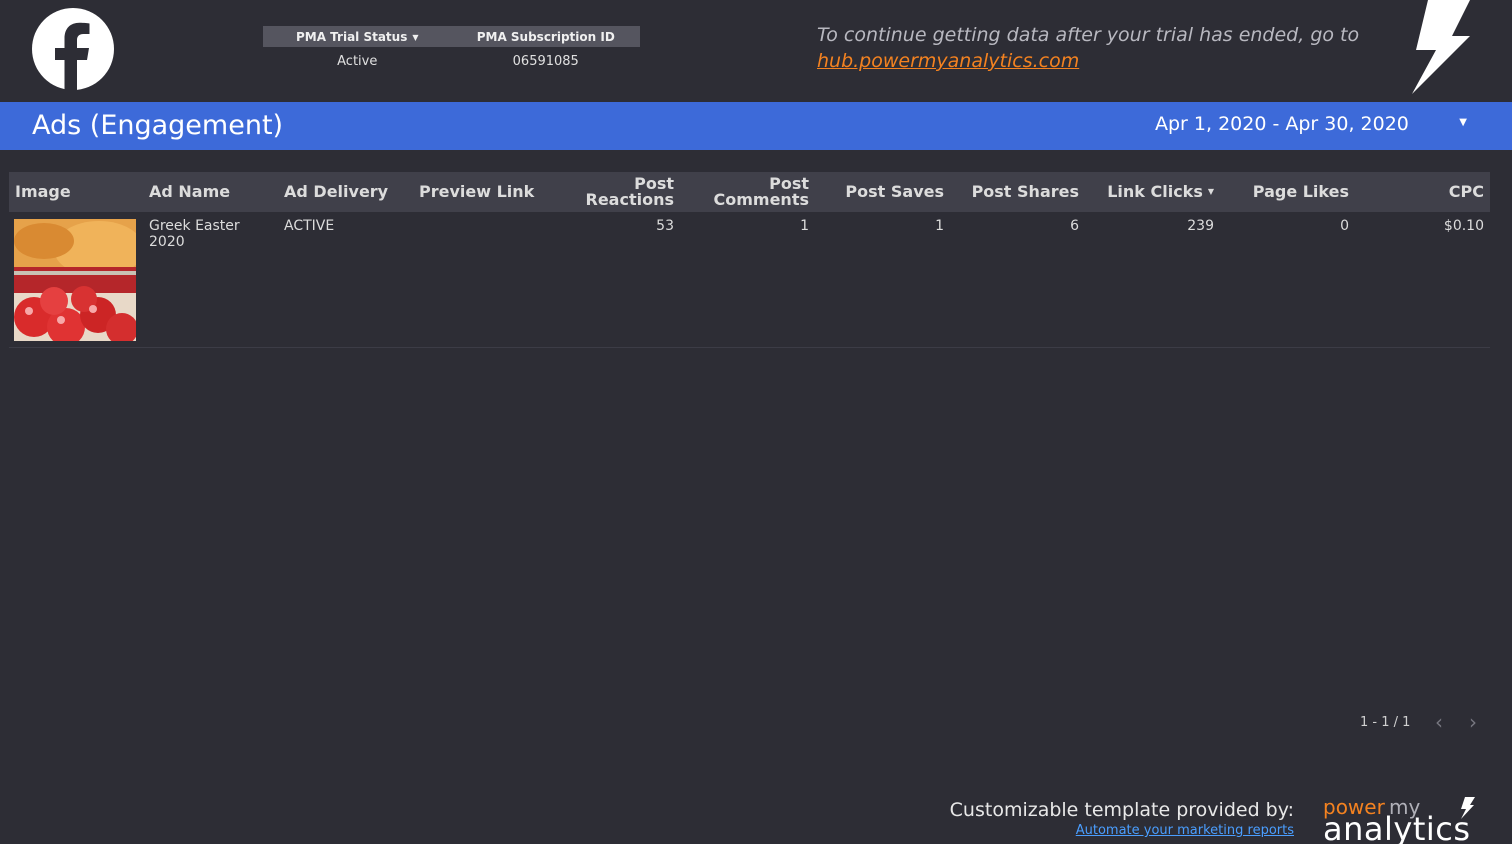 This screenshot has height=844, width=1512. Describe the element at coordinates (210, 192) in the screenshot. I see `column-header-ad-name: Ad Name` at that location.